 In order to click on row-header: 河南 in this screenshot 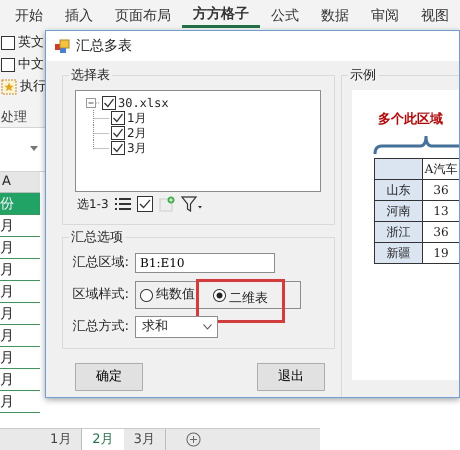, I will do `click(398, 210)`.